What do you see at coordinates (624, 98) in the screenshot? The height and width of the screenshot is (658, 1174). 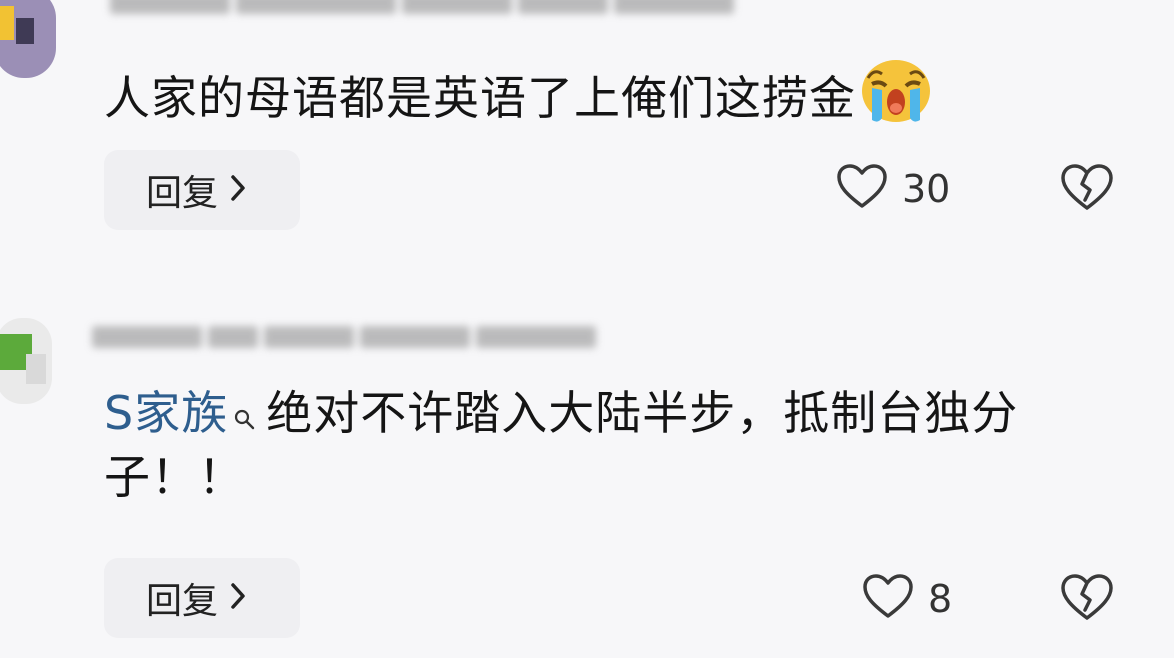 I see `comment-text: 人家的母语都是英语了上俺们这捞金` at bounding box center [624, 98].